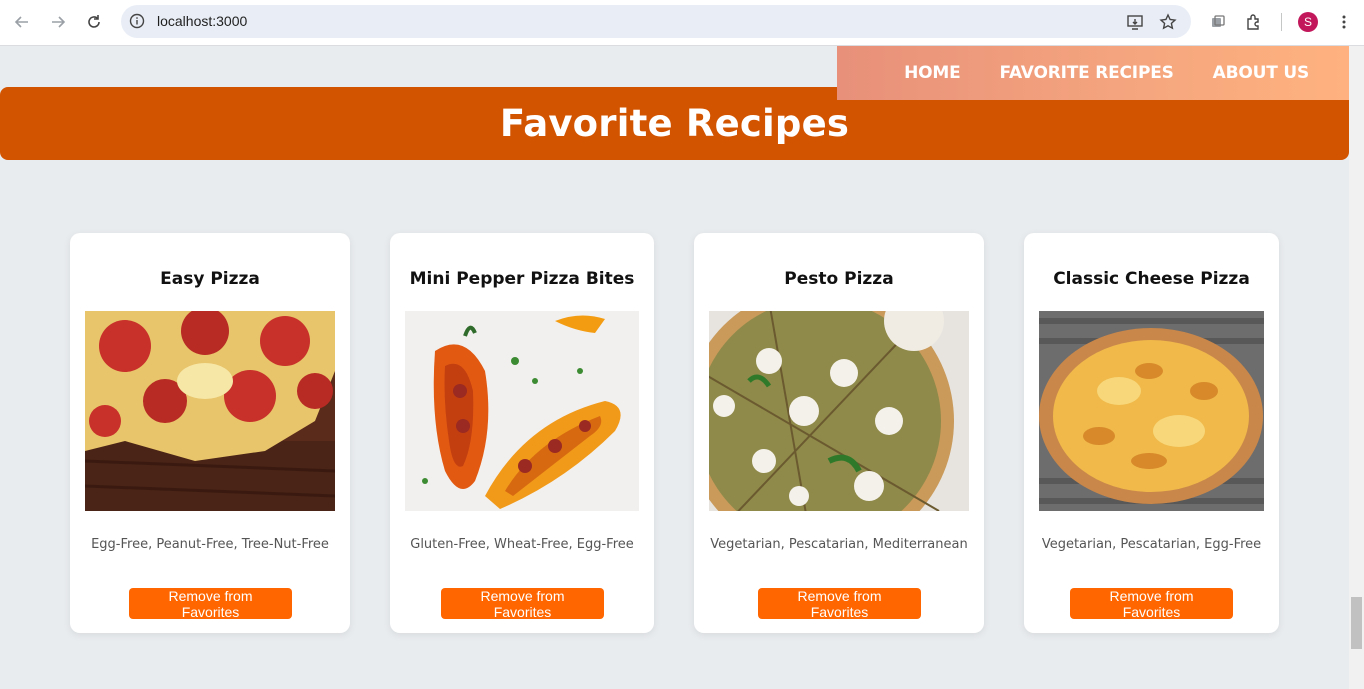 The width and height of the screenshot is (1364, 689). I want to click on nav-home-link: HOME, so click(932, 73).